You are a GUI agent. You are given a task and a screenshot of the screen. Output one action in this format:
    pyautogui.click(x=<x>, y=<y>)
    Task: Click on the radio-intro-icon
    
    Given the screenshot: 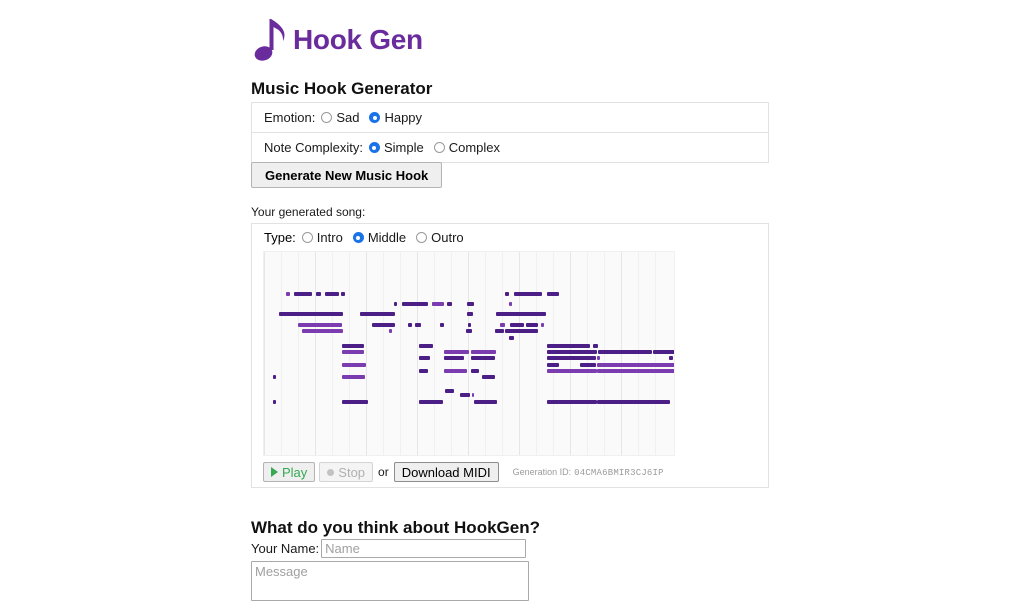 What is the action you would take?
    pyautogui.click(x=307, y=237)
    